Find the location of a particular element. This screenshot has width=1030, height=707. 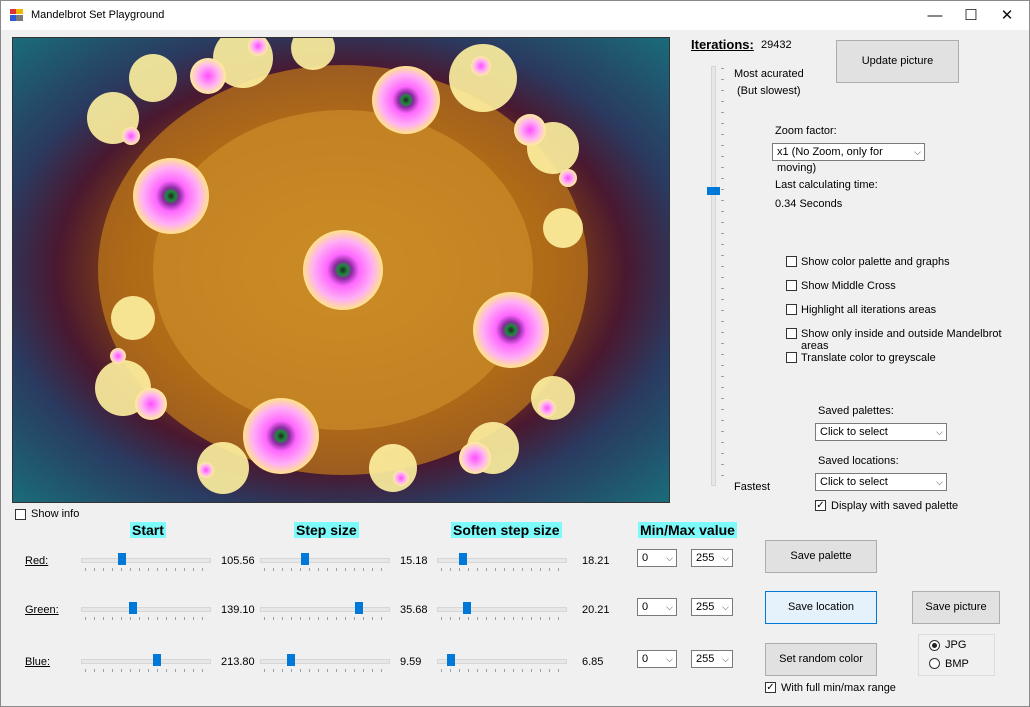

soften-value: 20.21 is located at coordinates (596, 610).